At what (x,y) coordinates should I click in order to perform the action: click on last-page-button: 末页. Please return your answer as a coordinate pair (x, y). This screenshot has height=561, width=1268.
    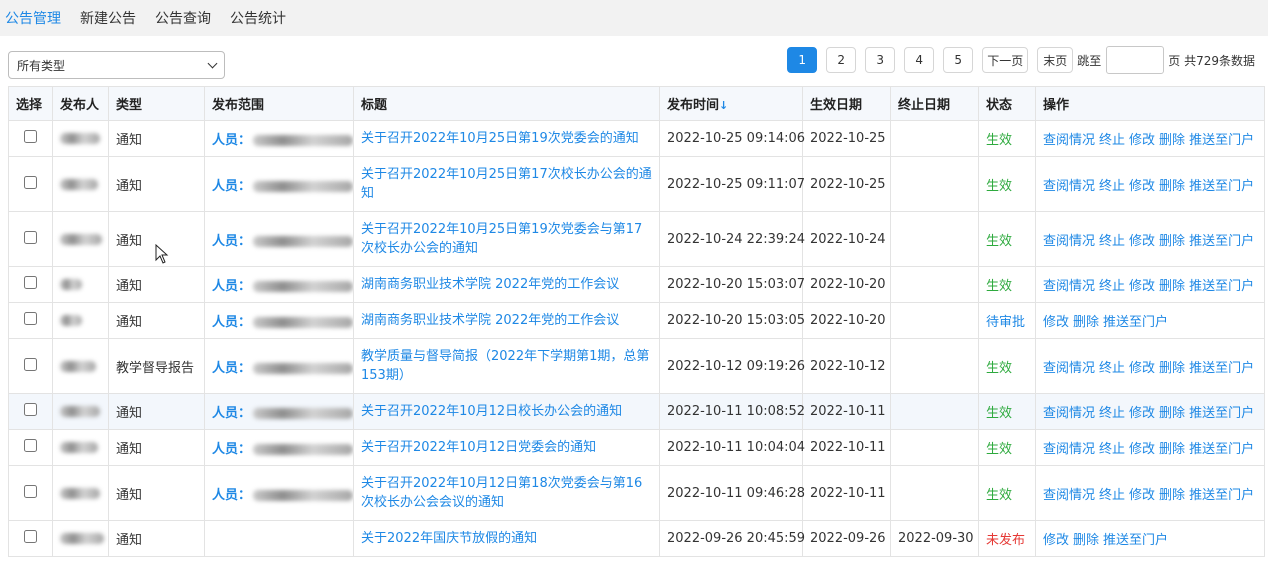
    Looking at the image, I should click on (1055, 60).